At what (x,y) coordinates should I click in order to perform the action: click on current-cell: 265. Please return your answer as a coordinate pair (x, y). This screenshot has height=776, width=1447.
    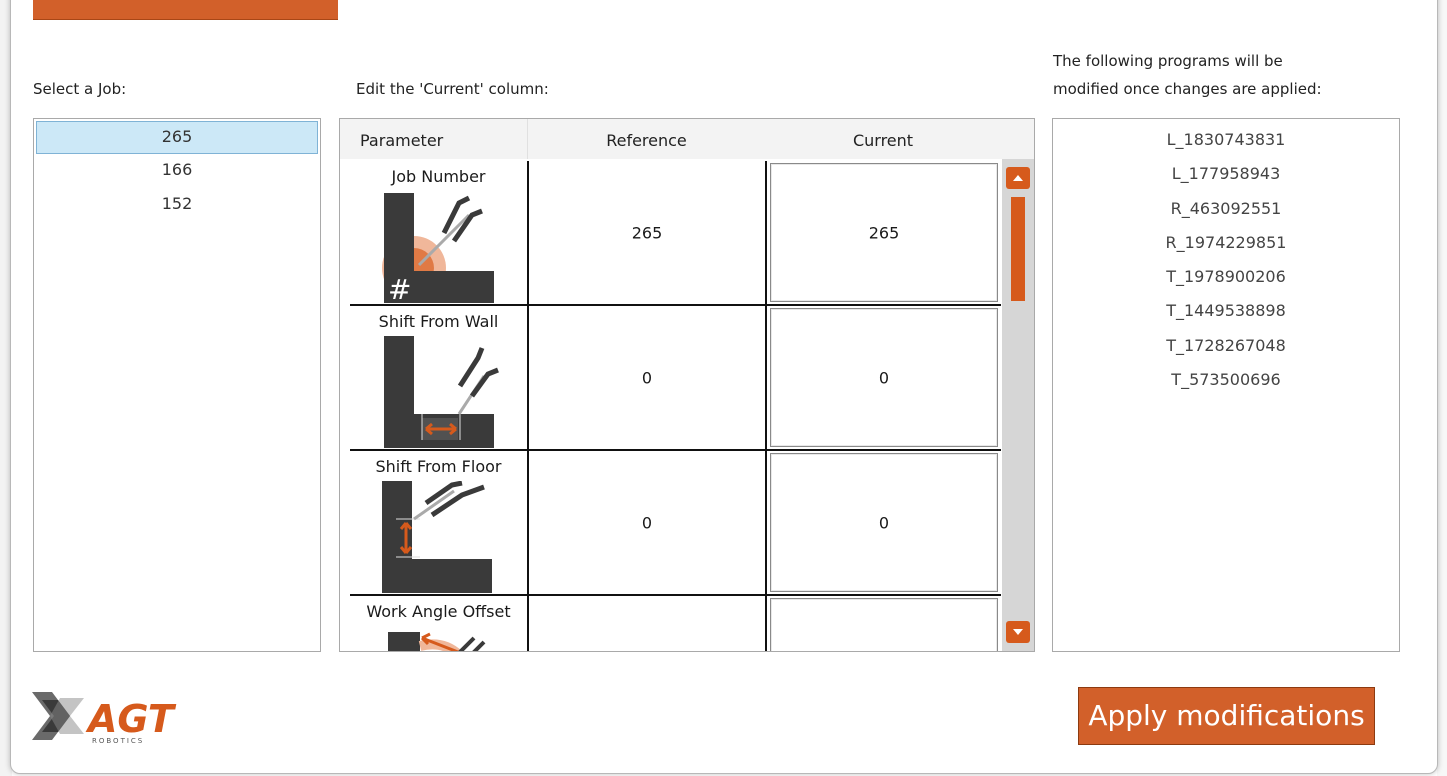
    Looking at the image, I should click on (884, 232).